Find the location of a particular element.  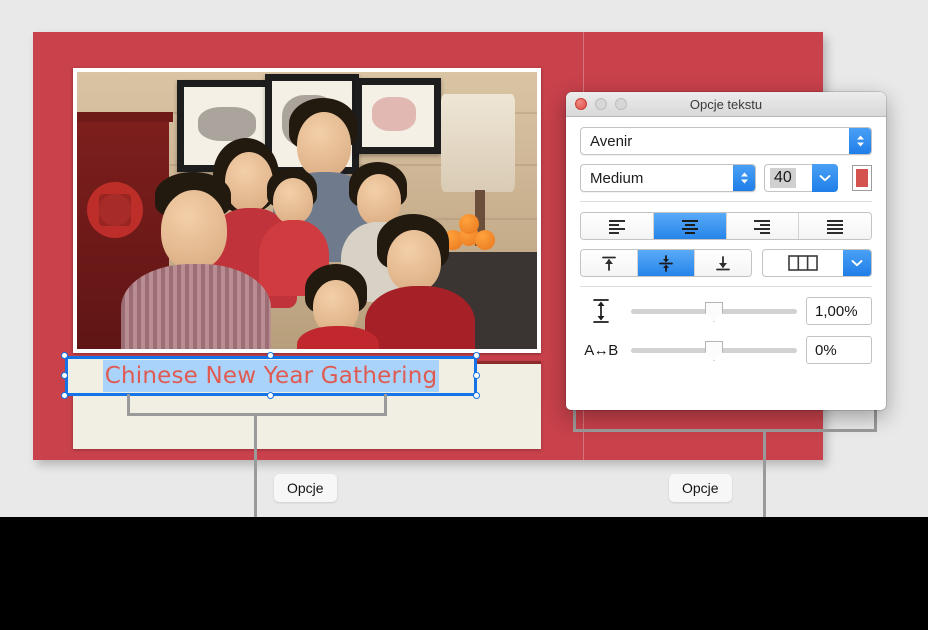

character-spacing-value: 0% is located at coordinates (826, 350).